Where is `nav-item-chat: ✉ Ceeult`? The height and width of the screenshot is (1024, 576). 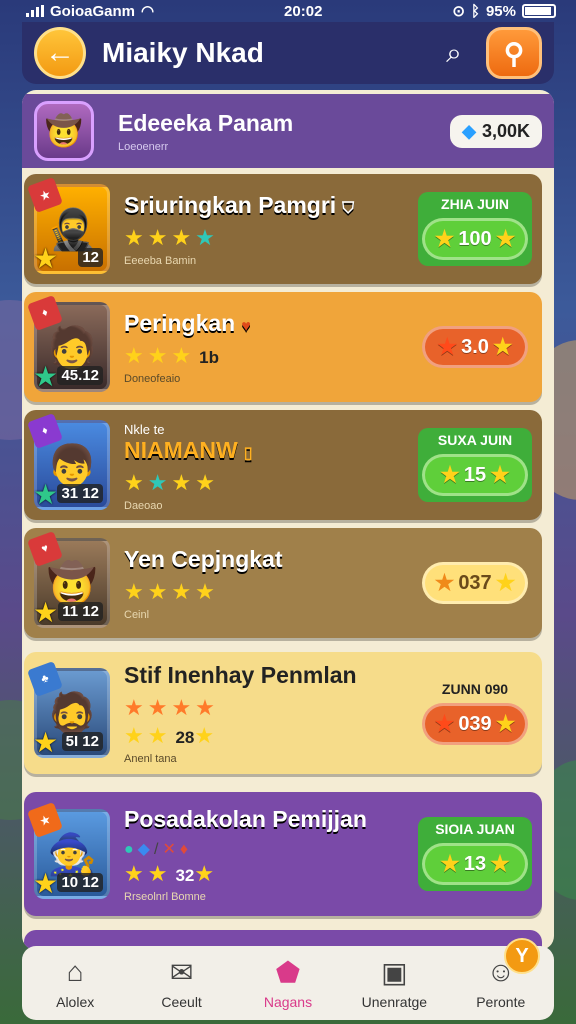 nav-item-chat: ✉ Ceeult is located at coordinates (182, 983).